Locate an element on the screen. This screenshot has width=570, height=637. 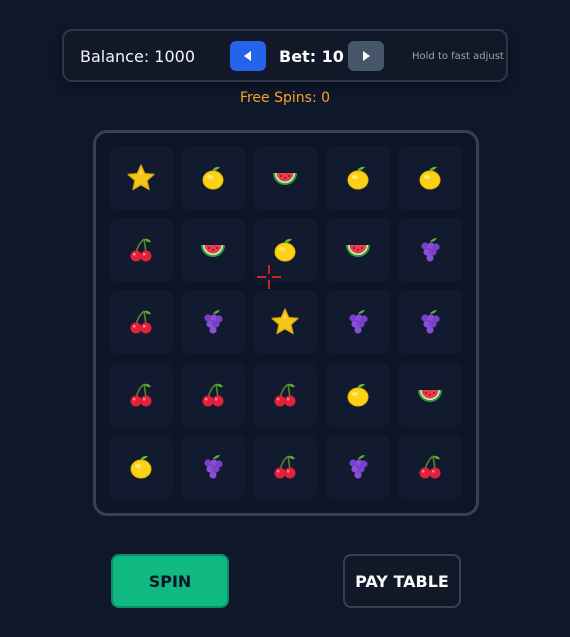
fast-adjust-hint: Hold to fast adjust is located at coordinates (458, 56).